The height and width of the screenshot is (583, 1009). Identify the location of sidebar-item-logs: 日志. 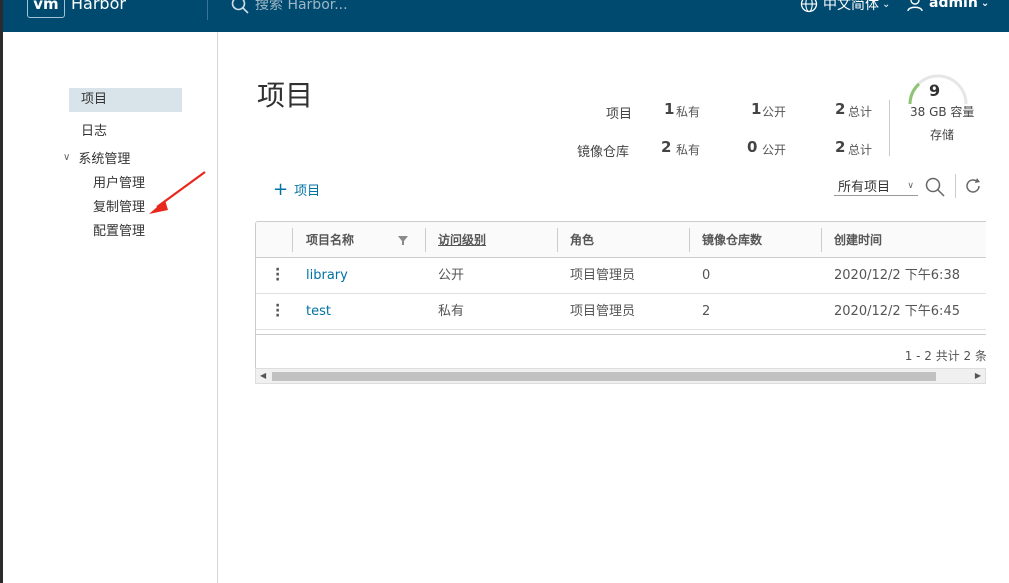
(94, 129).